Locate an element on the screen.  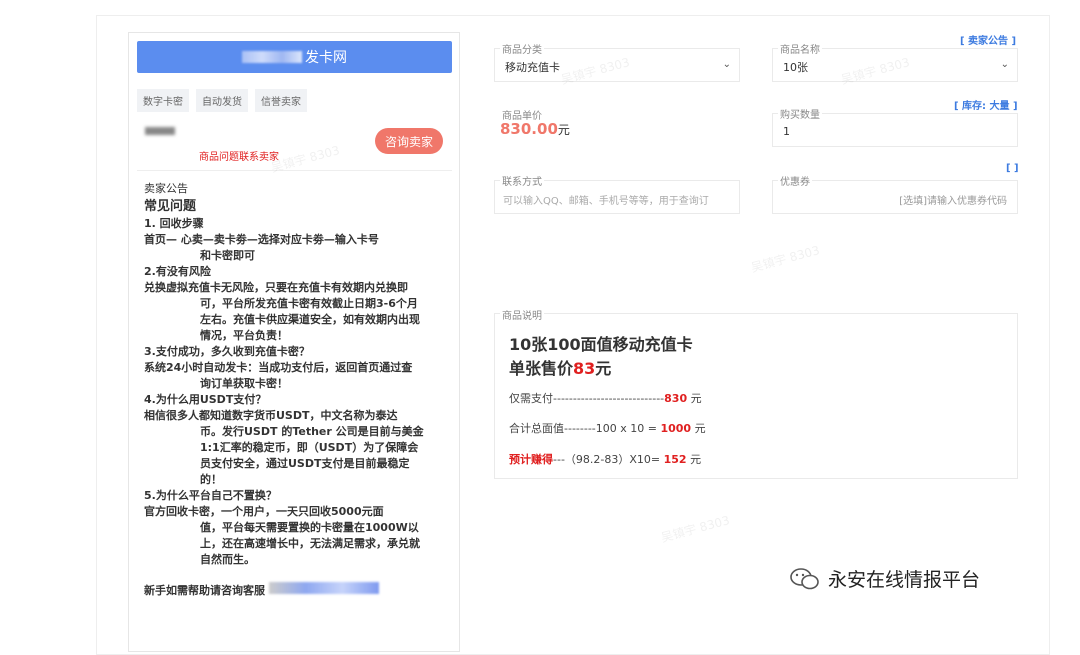
site-banner: 发卡网 is located at coordinates (294, 57).